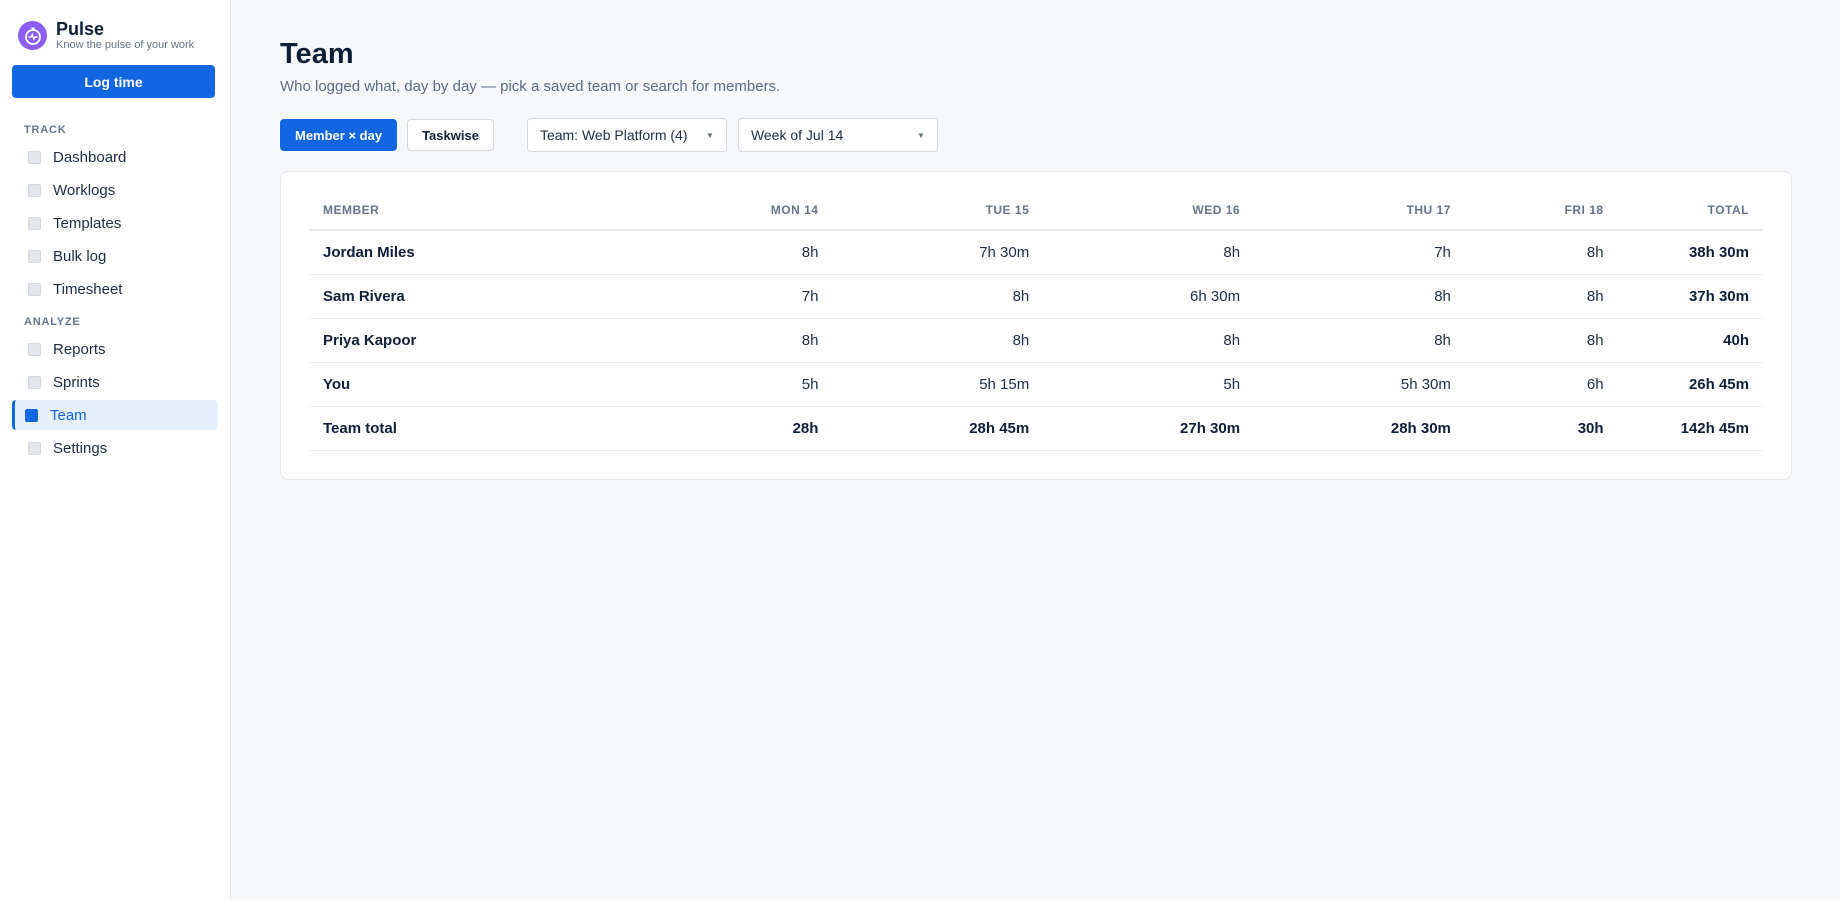  What do you see at coordinates (1149, 217) in the screenshot?
I see `column-header-wed: WED 16` at bounding box center [1149, 217].